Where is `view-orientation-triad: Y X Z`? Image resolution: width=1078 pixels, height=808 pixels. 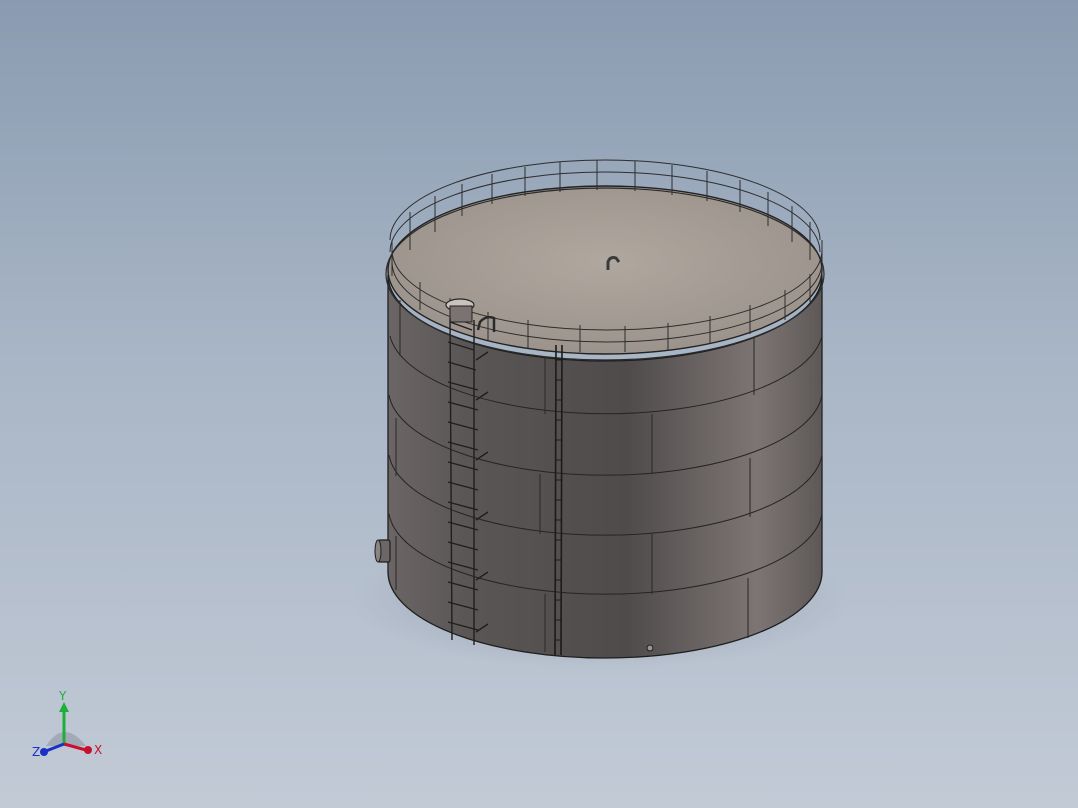 view-orientation-triad: Y X Z is located at coordinates (68, 724).